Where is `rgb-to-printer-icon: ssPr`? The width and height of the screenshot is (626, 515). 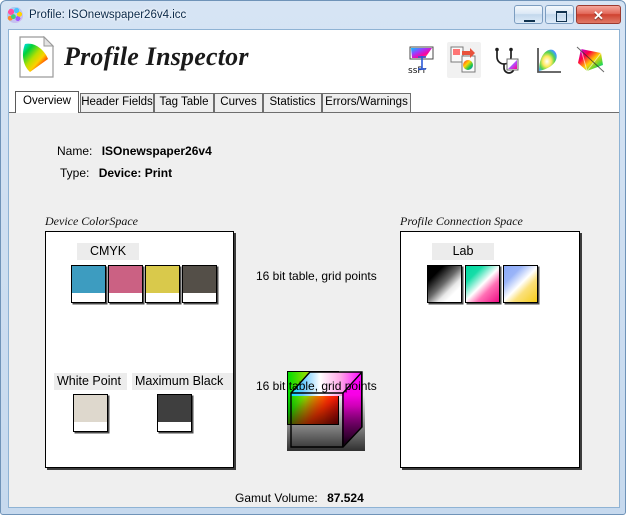
rgb-to-printer-icon: ssPr is located at coordinates (422, 60).